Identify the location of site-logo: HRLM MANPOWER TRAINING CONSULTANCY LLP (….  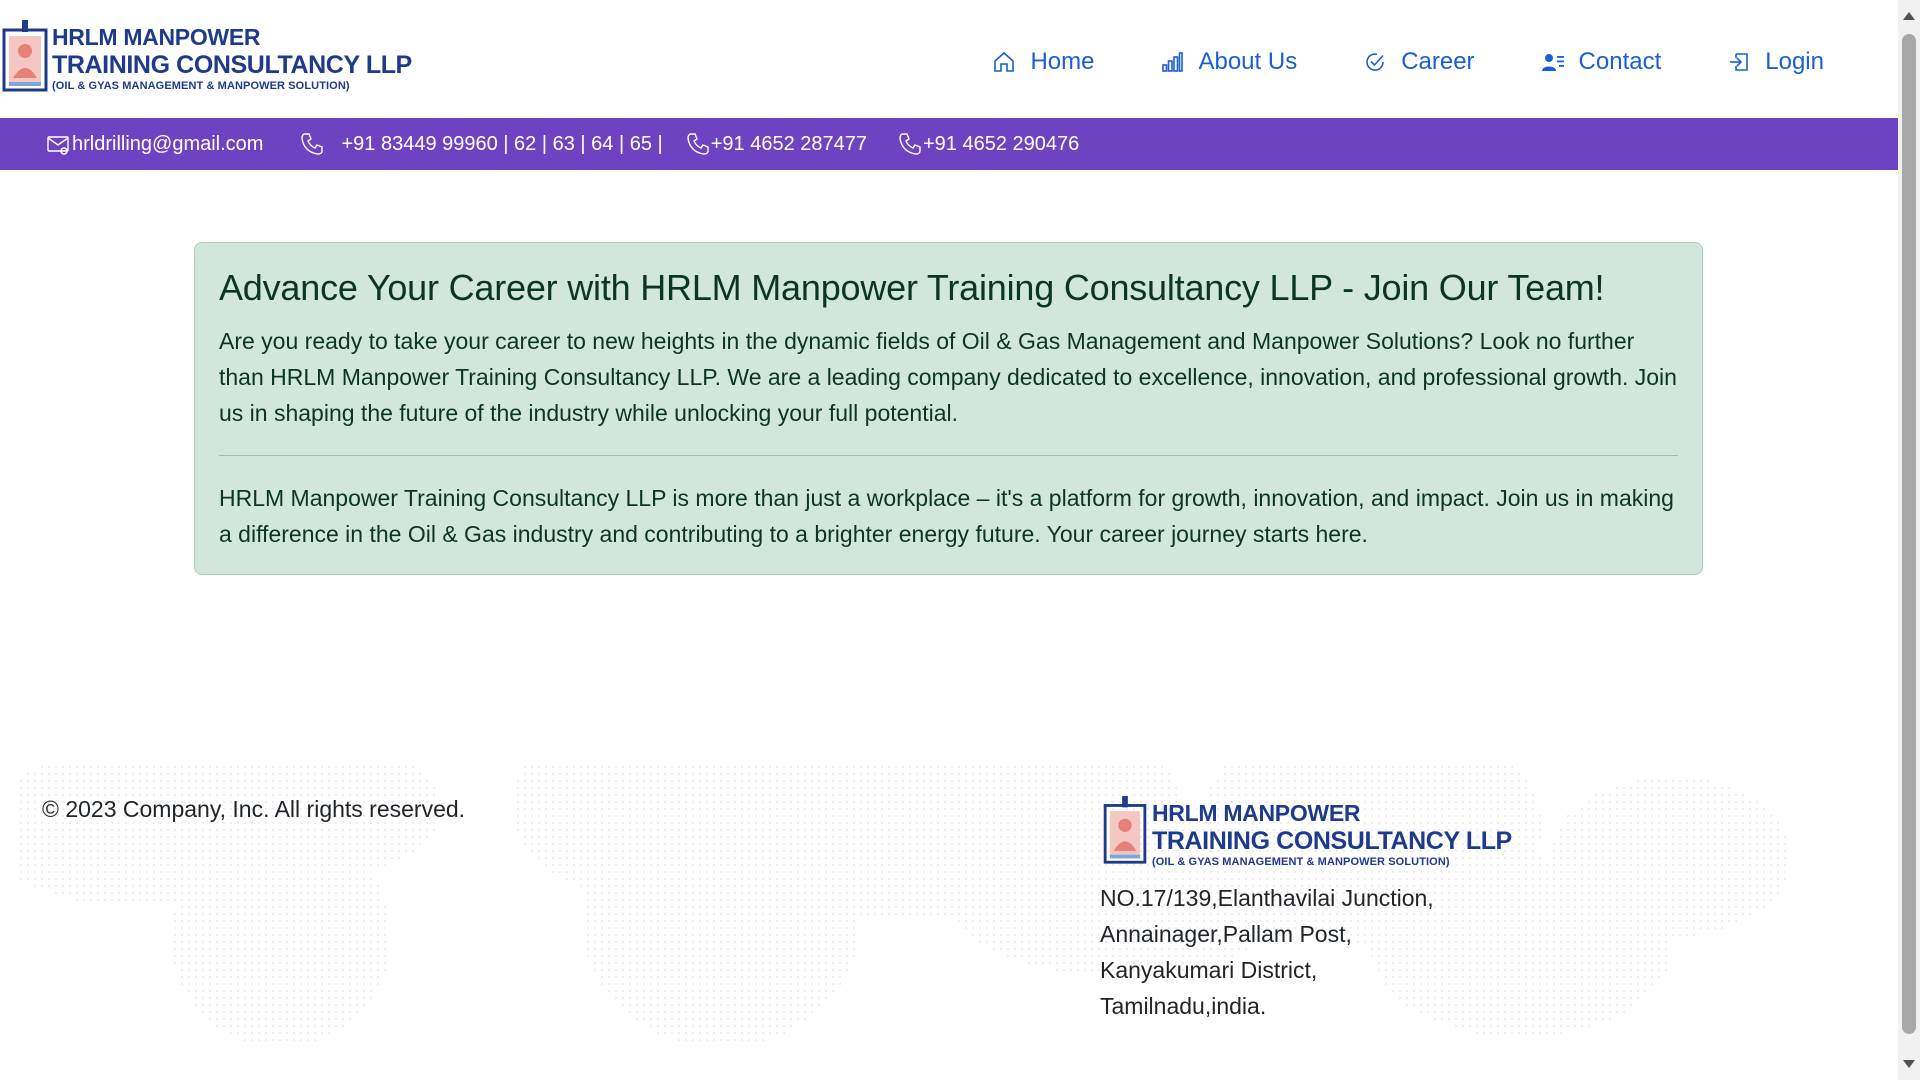
(207, 57).